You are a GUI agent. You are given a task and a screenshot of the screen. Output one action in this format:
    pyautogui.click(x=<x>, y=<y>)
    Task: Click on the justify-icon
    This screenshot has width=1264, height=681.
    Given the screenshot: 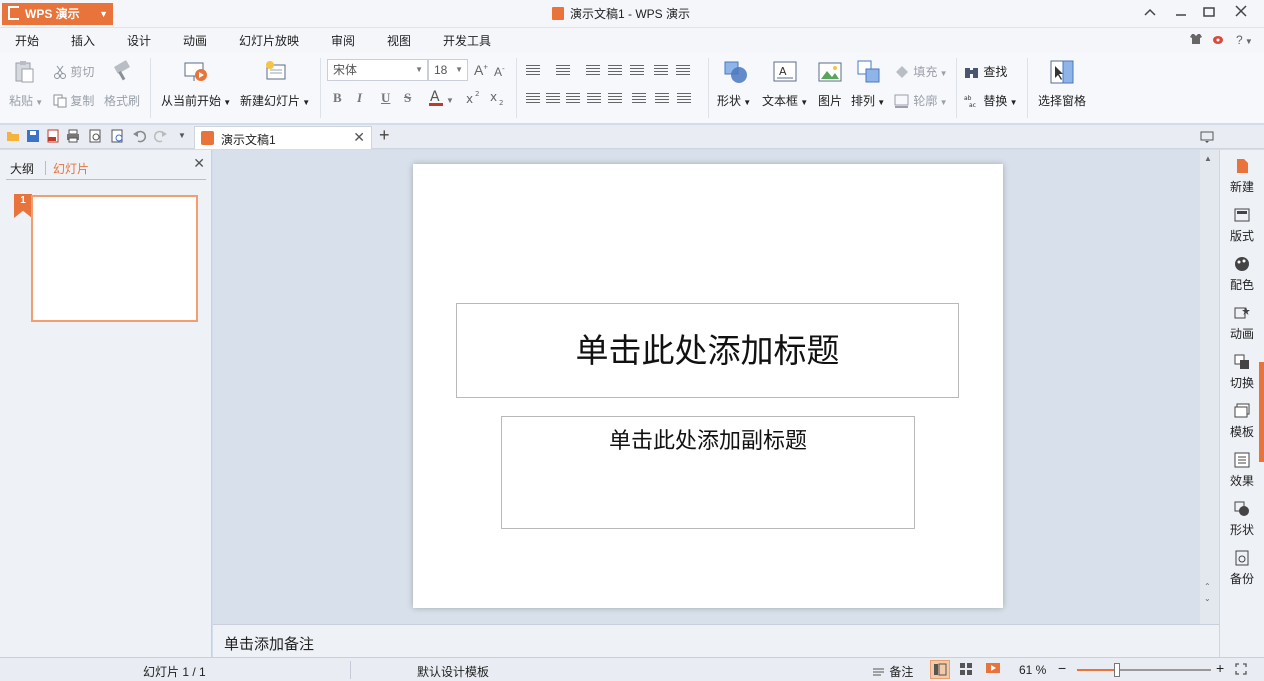 What is the action you would take?
    pyautogui.click(x=594, y=99)
    